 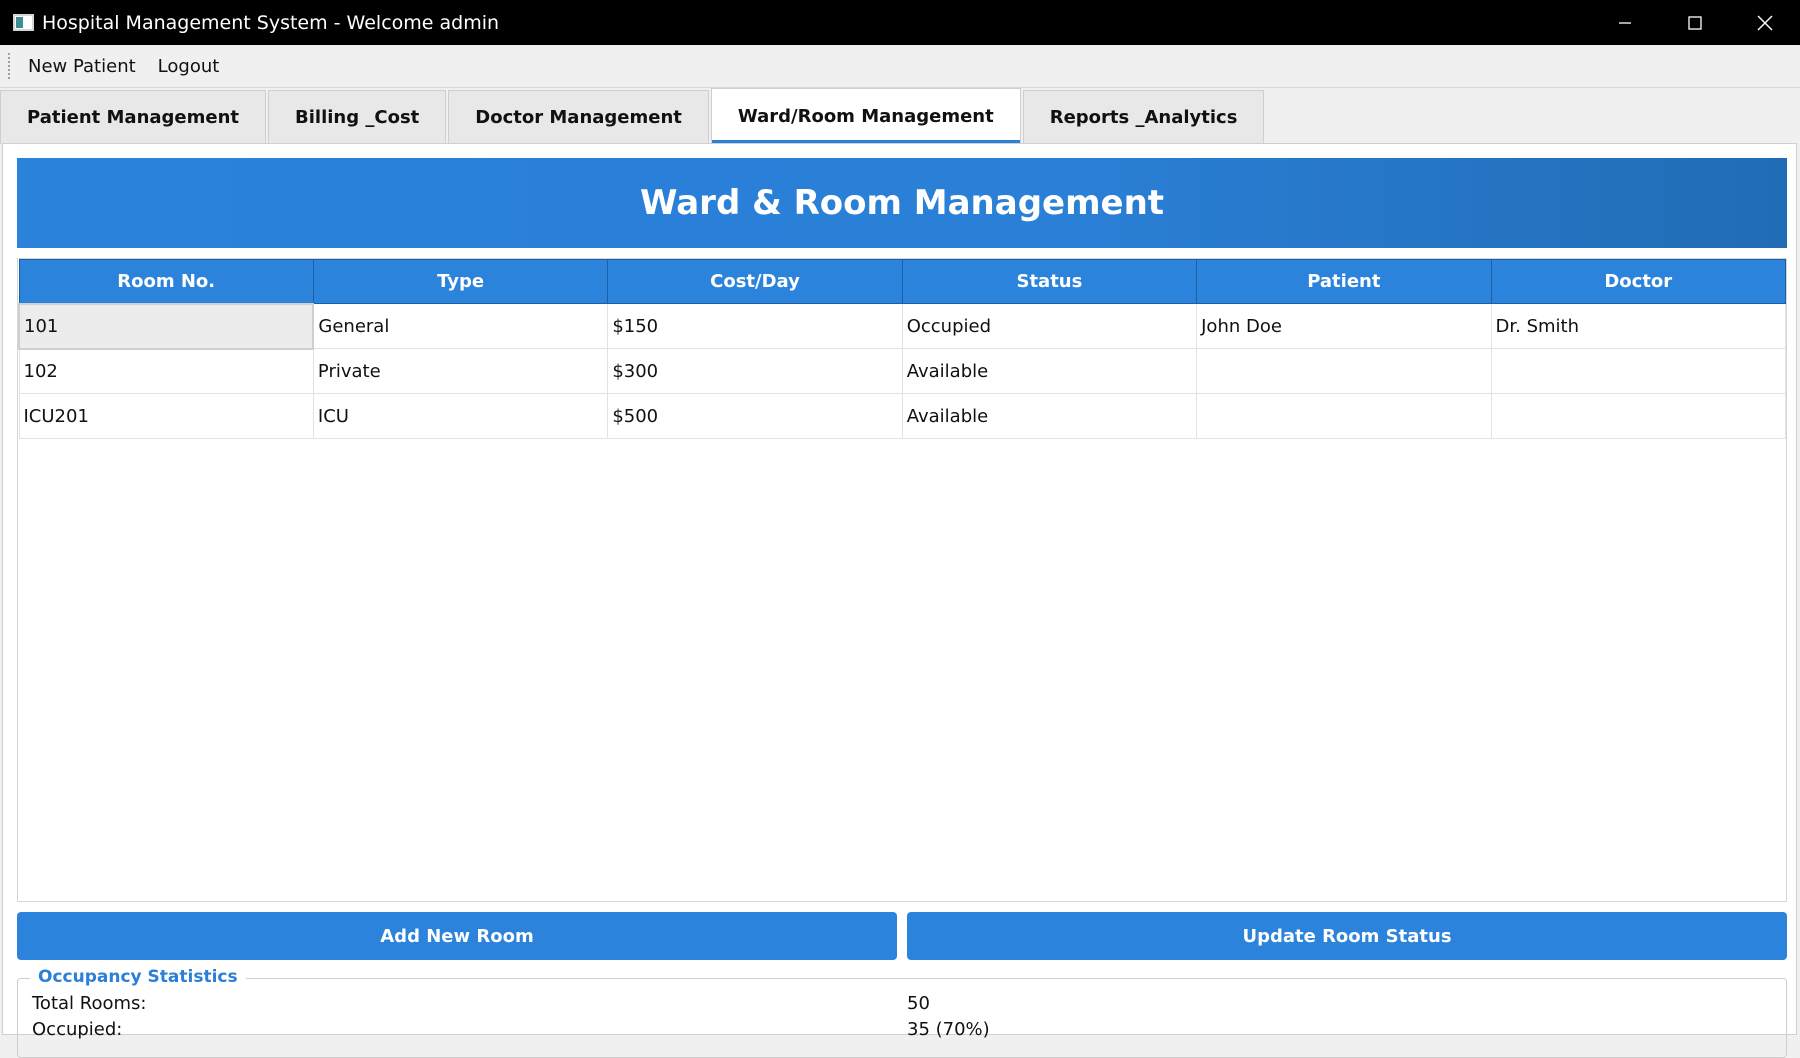 What do you see at coordinates (755, 416) in the screenshot?
I see `table-cell: $500` at bounding box center [755, 416].